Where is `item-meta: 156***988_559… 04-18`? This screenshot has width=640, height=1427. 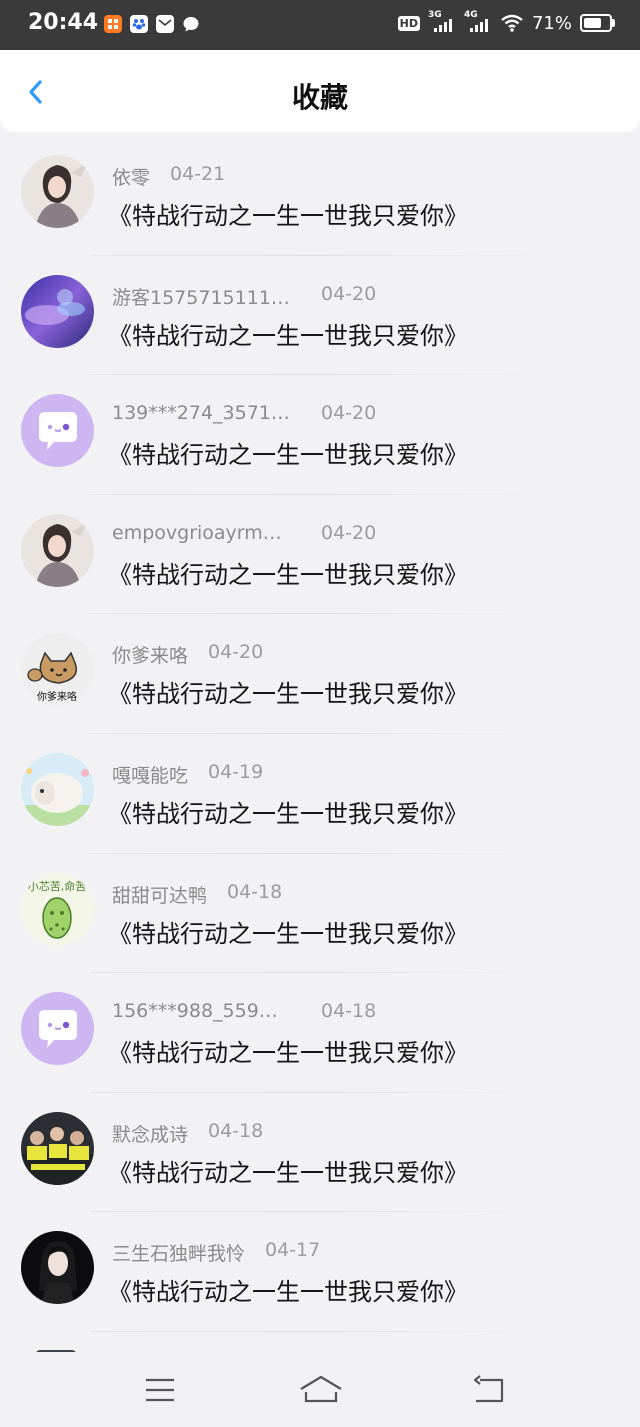 item-meta: 156***988_559… 04-18 is located at coordinates (244, 1012).